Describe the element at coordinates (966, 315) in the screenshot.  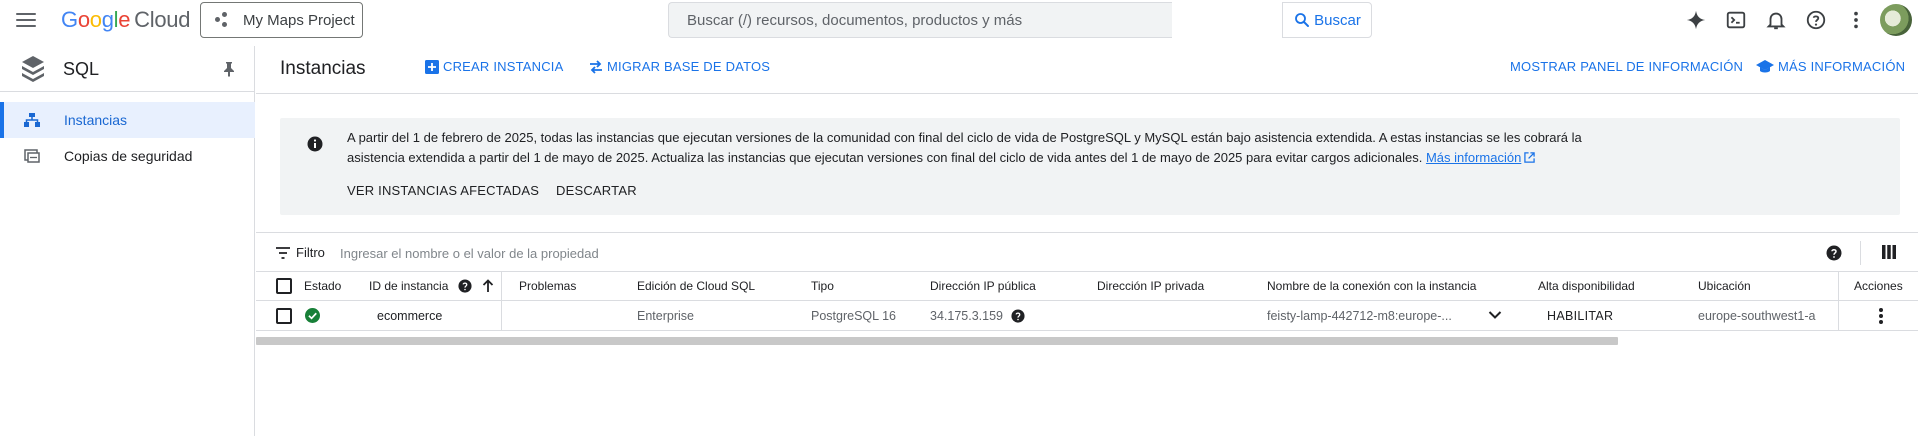
I see `public-ip-value: 34.175.3.159` at that location.